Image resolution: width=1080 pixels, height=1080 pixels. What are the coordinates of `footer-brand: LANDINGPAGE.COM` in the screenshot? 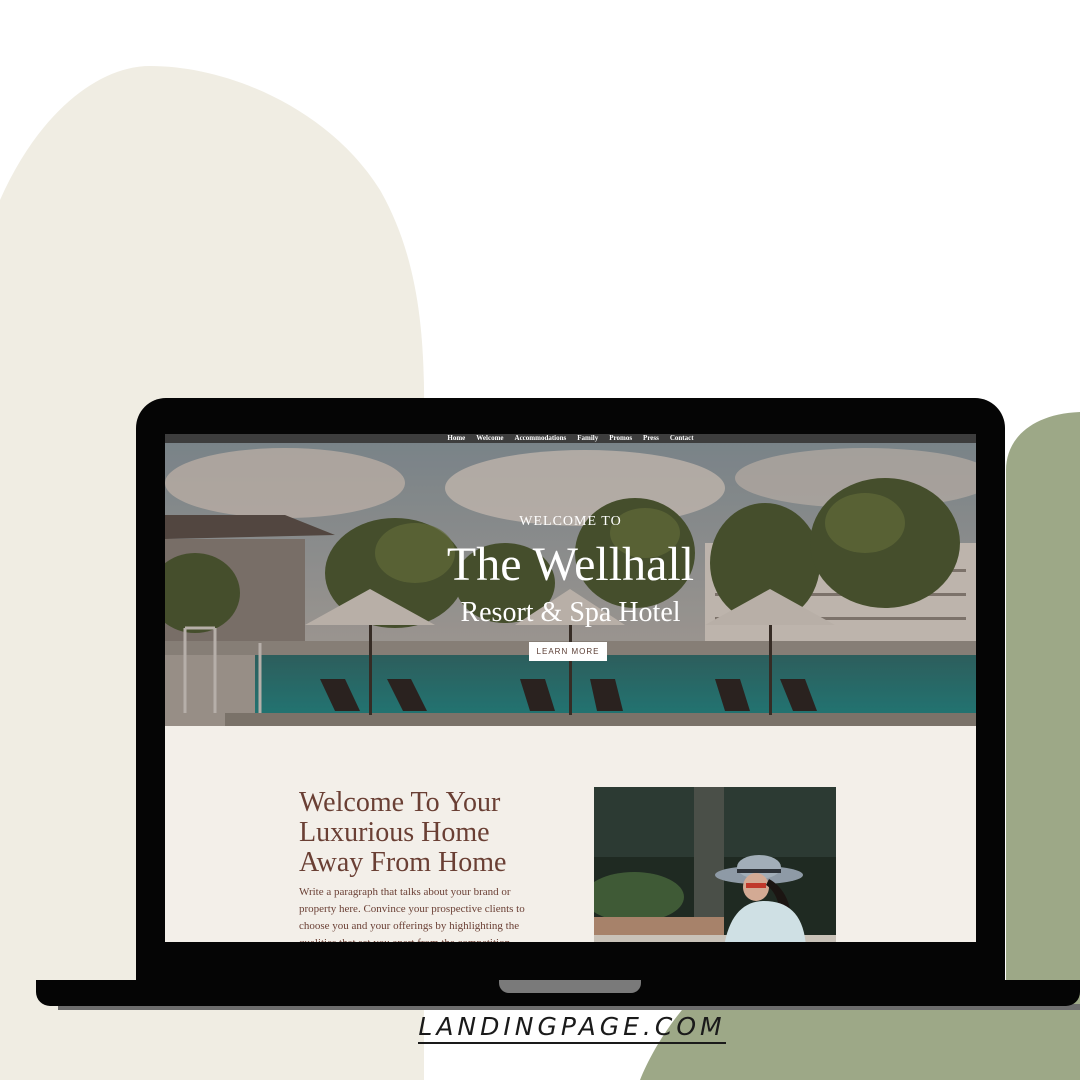 It's located at (540, 1028).